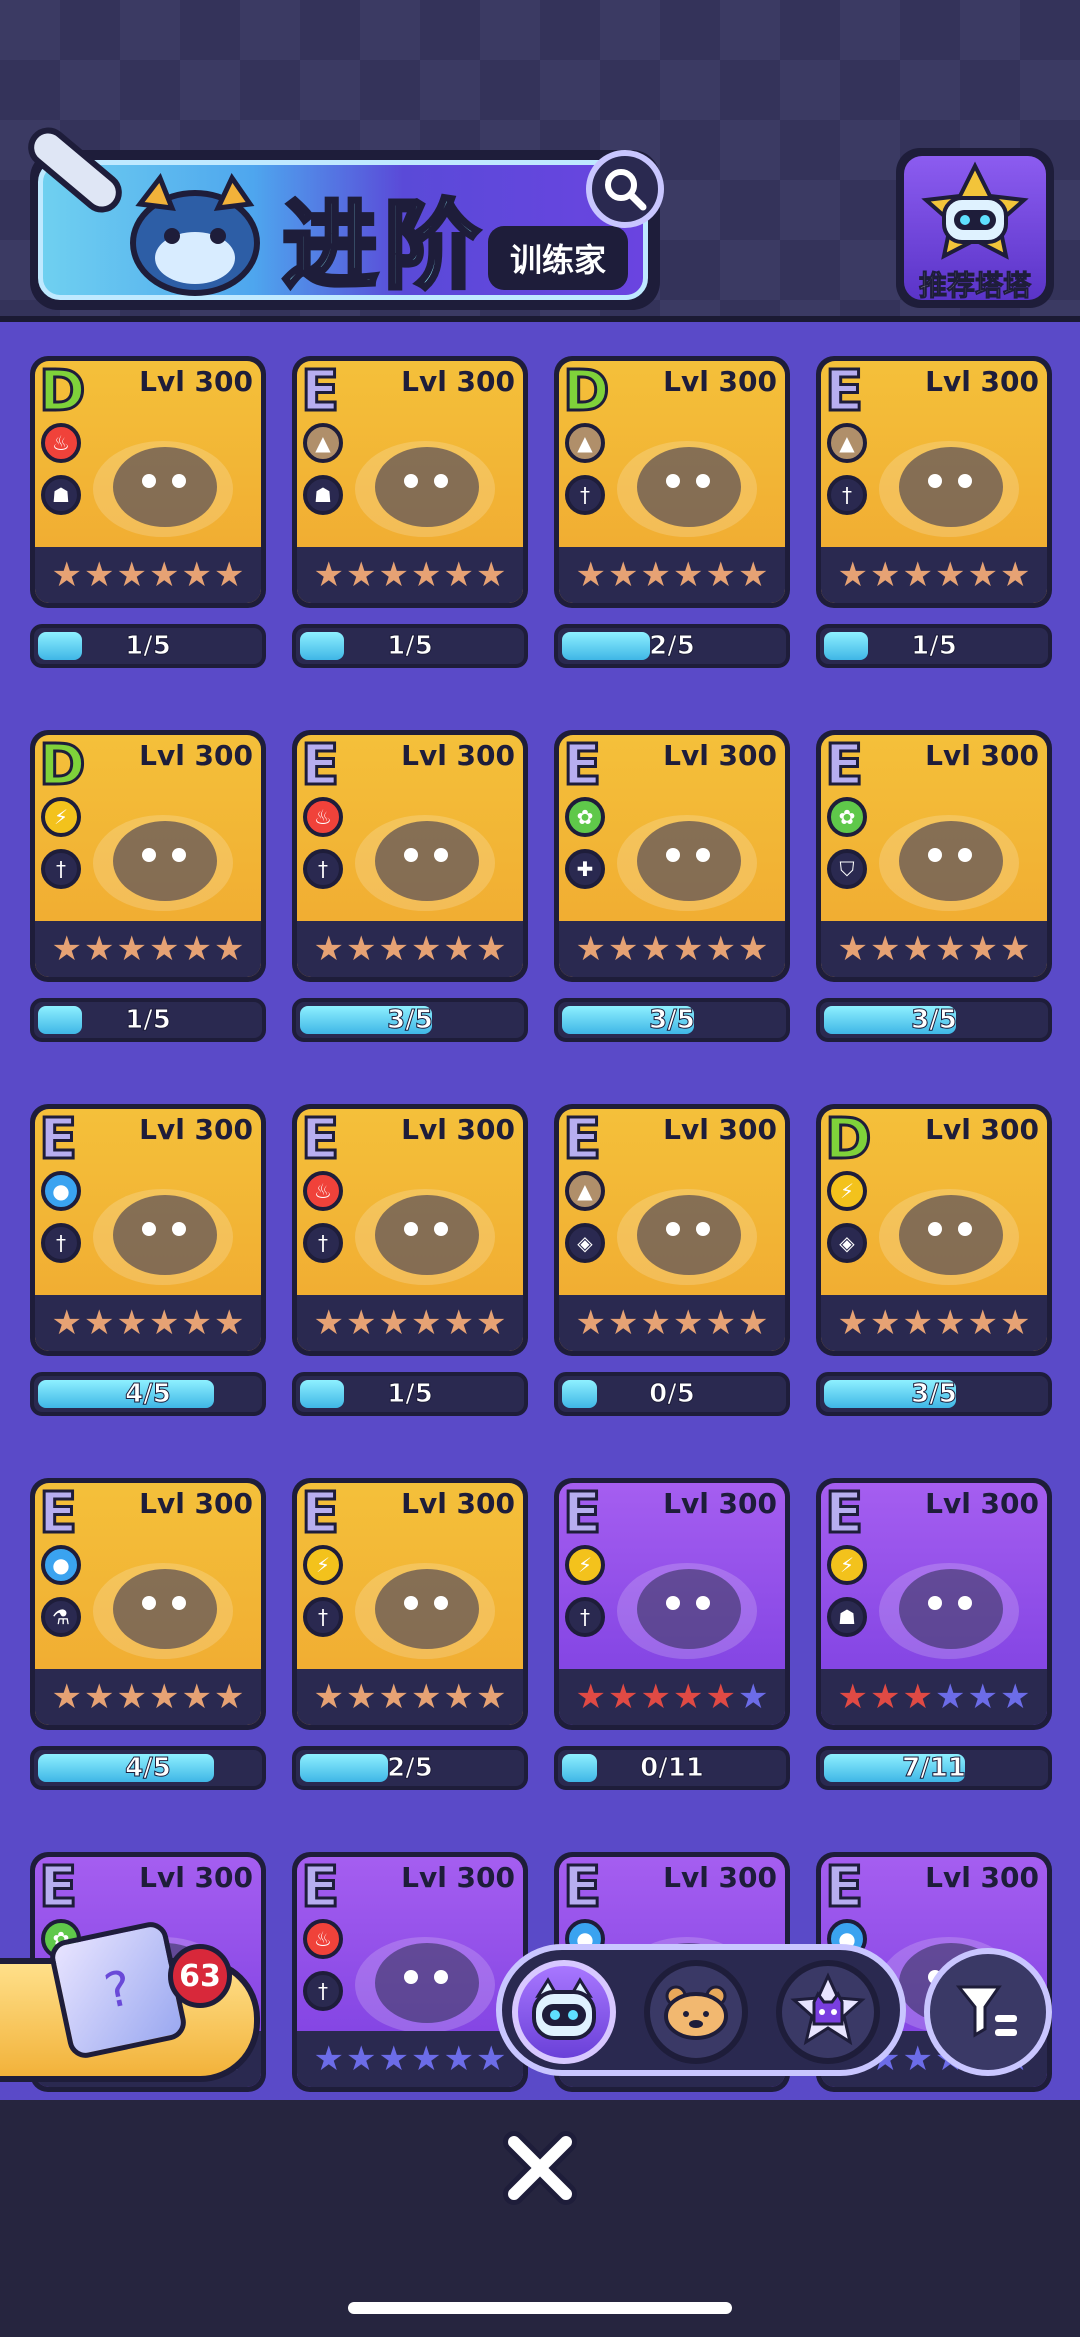 The image size is (1080, 2337). Describe the element at coordinates (625, 189) in the screenshot. I see `search-button` at that location.